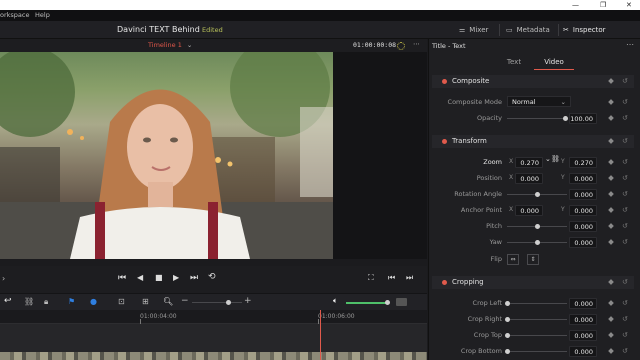  What do you see at coordinates (583, 303) in the screenshot?
I see `crop-left-value: 0.000` at bounding box center [583, 303].